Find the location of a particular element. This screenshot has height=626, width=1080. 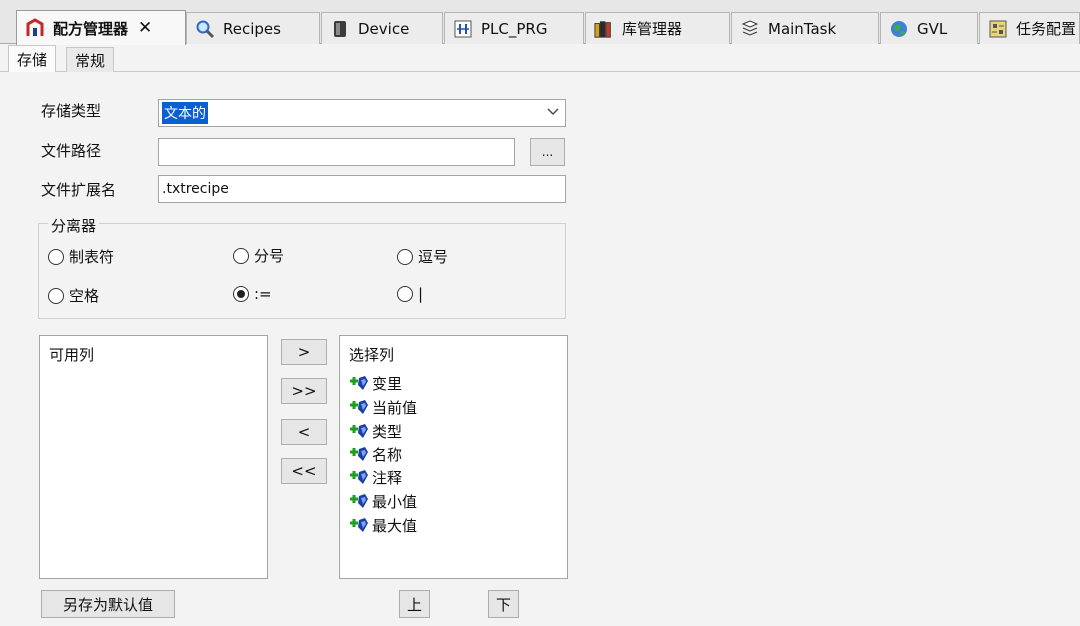

list-item: 当前值 is located at coordinates (382, 407).